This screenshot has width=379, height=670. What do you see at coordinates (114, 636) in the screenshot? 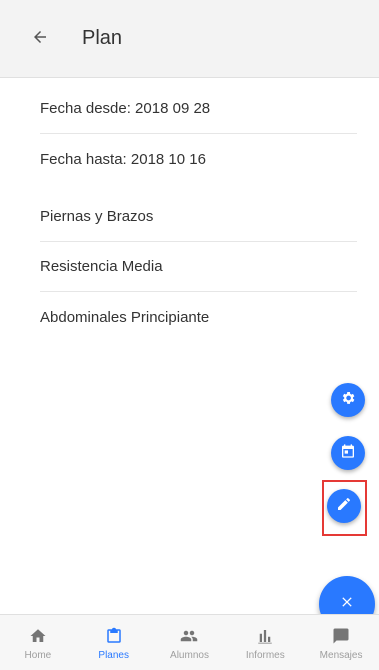
I see `clipboard-icon` at bounding box center [114, 636].